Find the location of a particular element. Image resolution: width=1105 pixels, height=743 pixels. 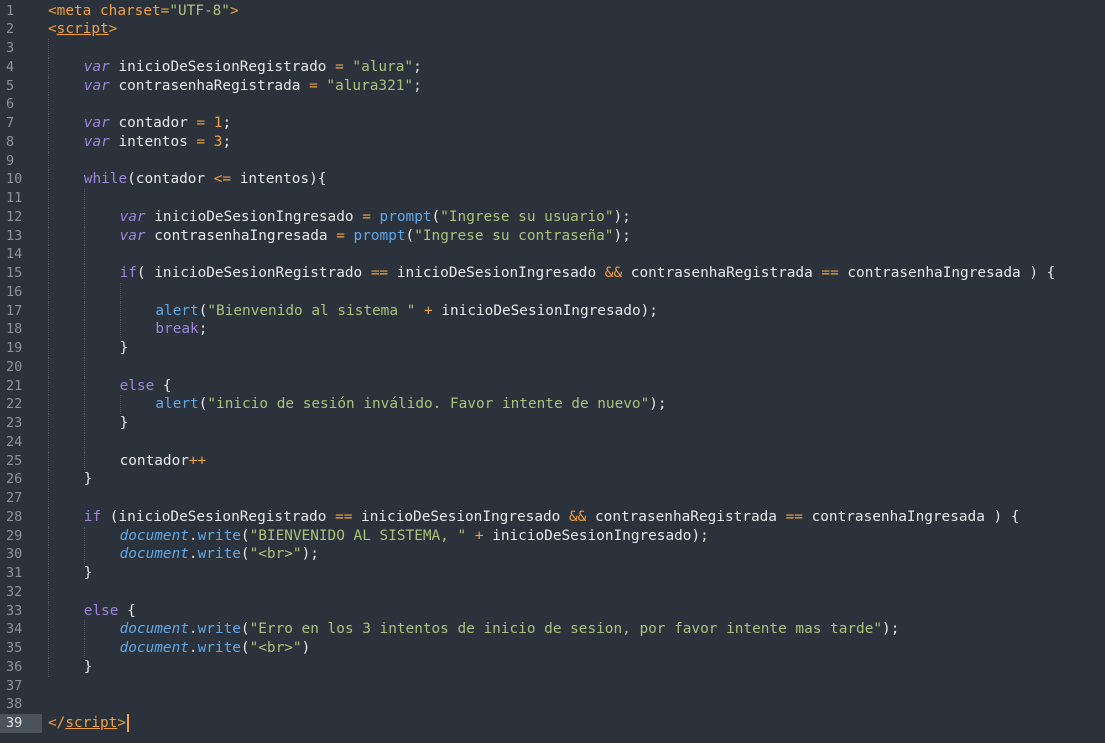

code-line: 2 <script> is located at coordinates (552, 29).